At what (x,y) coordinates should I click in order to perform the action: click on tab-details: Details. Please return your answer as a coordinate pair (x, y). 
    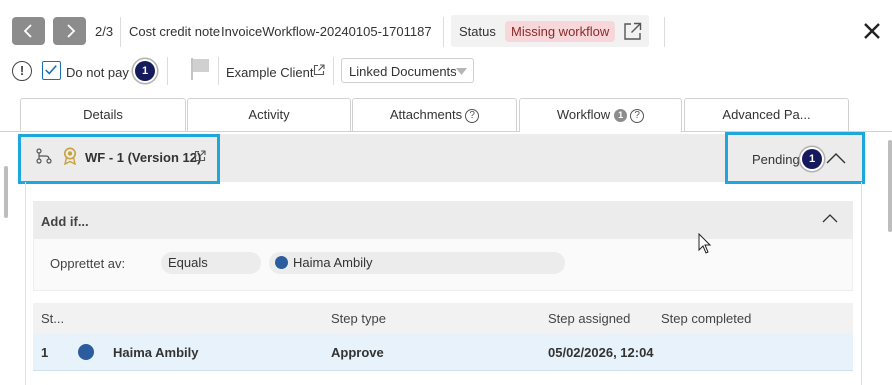
    Looking at the image, I should click on (103, 114).